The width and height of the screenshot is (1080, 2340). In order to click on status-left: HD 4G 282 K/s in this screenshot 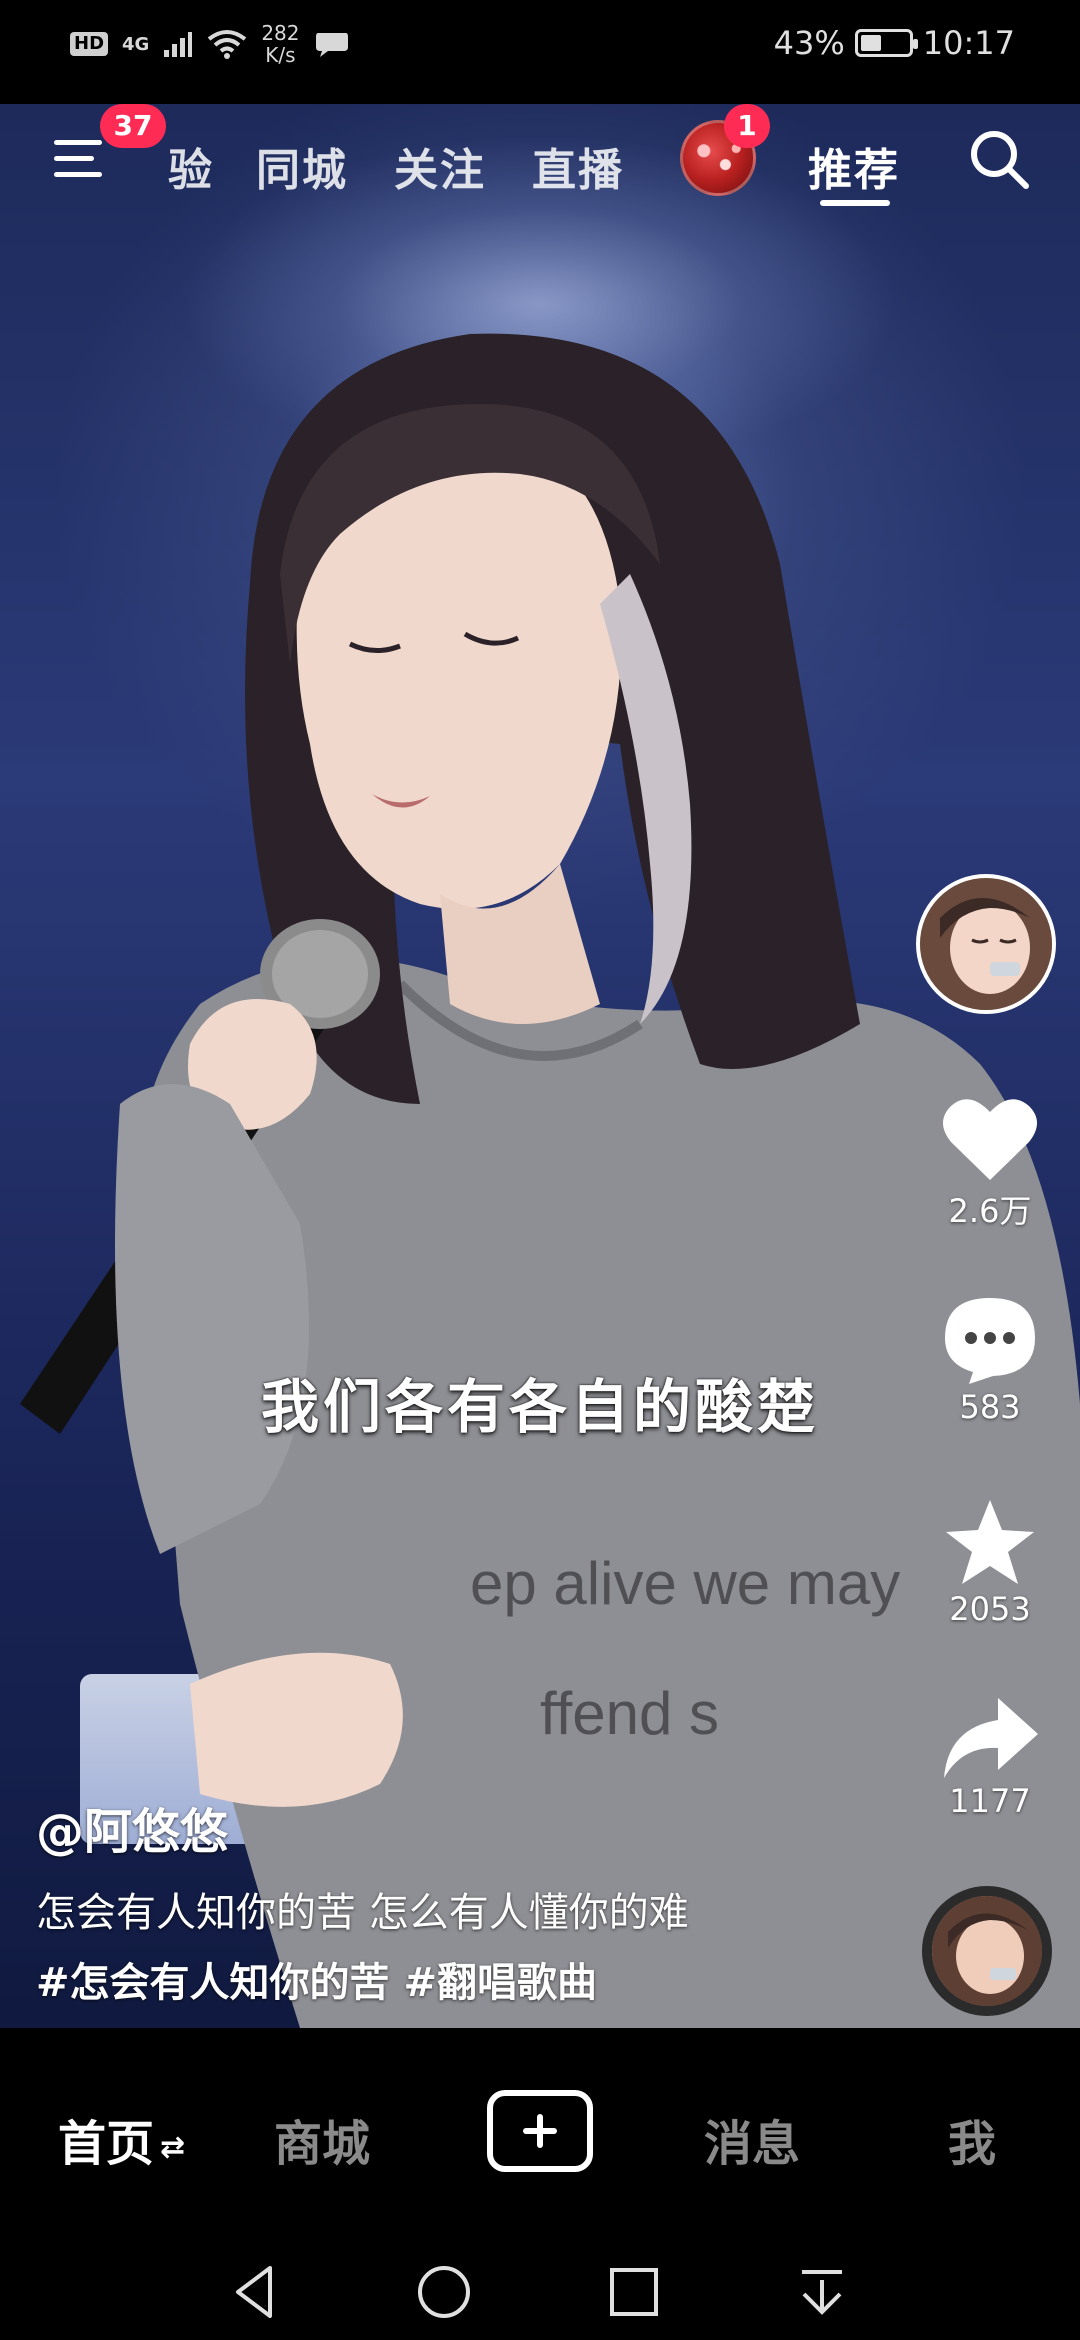, I will do `click(210, 44)`.